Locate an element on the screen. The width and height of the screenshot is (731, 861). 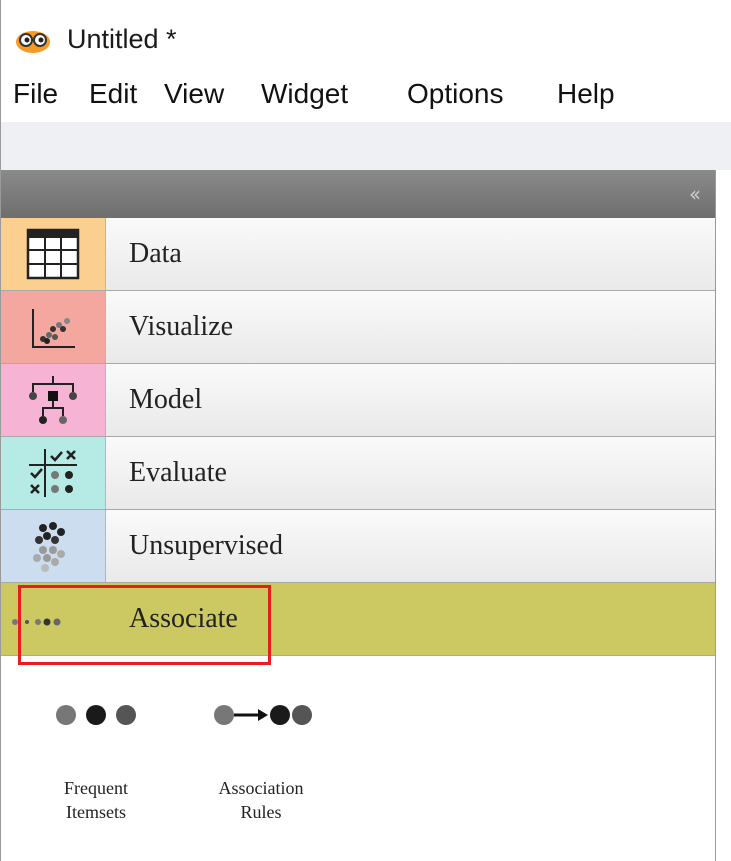
menu-help: Help is located at coordinates (586, 94).